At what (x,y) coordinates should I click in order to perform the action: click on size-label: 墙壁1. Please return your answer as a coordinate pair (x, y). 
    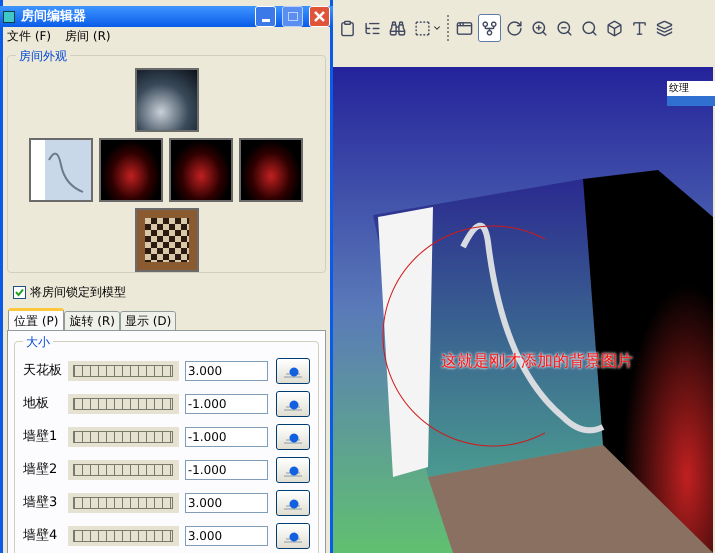
    Looking at the image, I should click on (40, 437).